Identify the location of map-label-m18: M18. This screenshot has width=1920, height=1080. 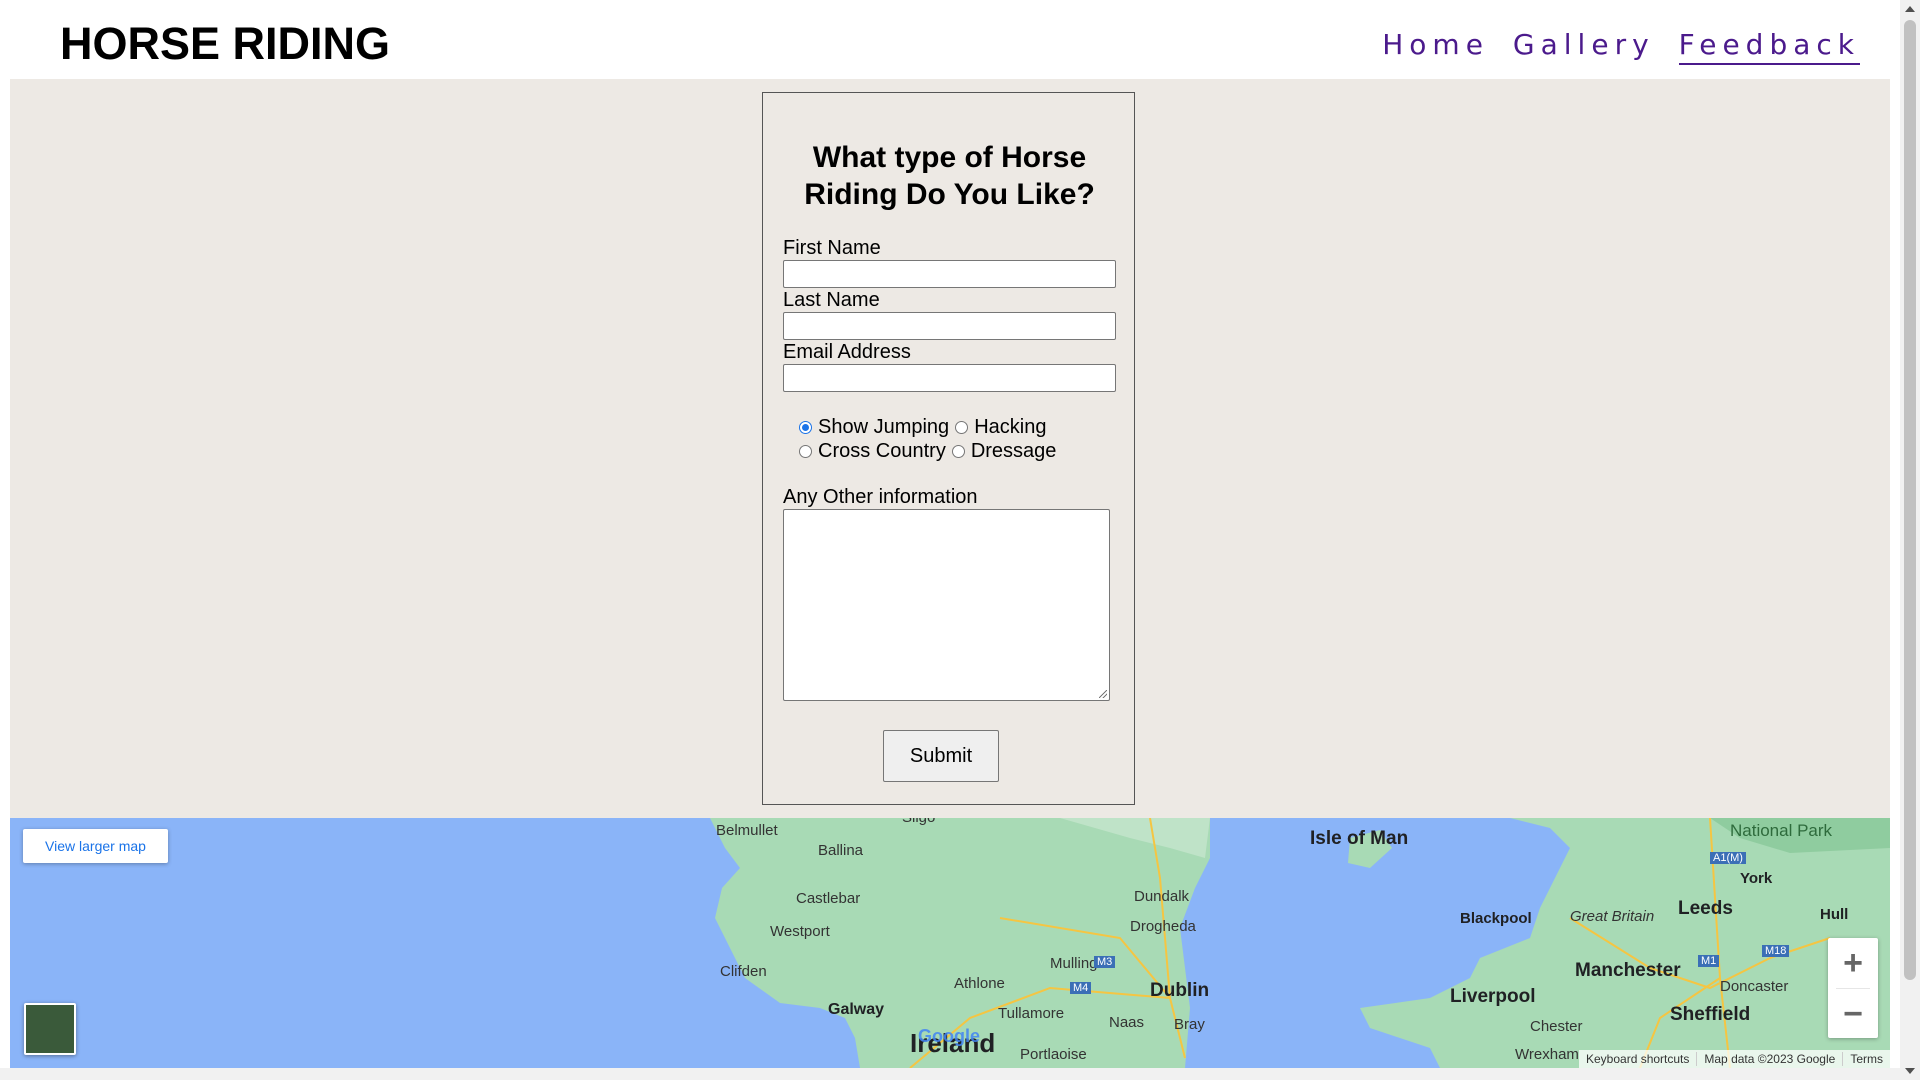
(1776, 951).